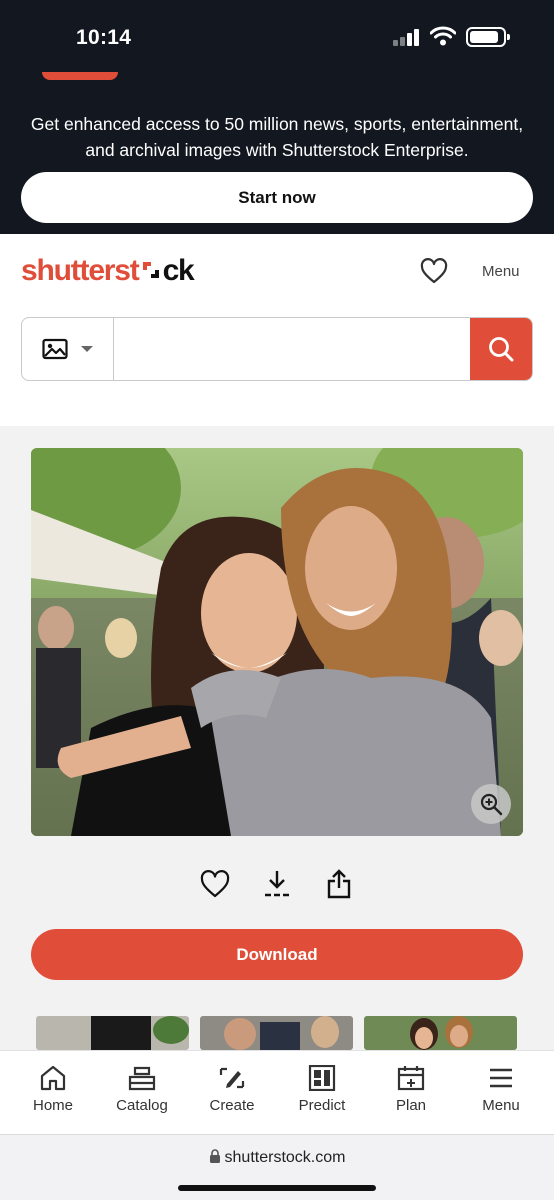 Image resolution: width=554 pixels, height=1200 pixels. I want to click on search-button, so click(501, 349).